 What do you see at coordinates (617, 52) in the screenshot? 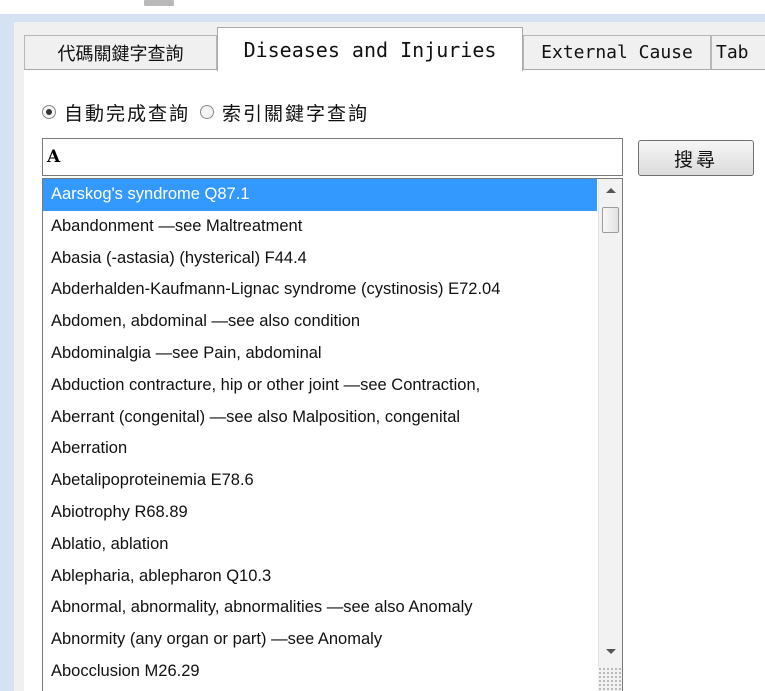
I see `tab-external-cause: External Cause` at bounding box center [617, 52].